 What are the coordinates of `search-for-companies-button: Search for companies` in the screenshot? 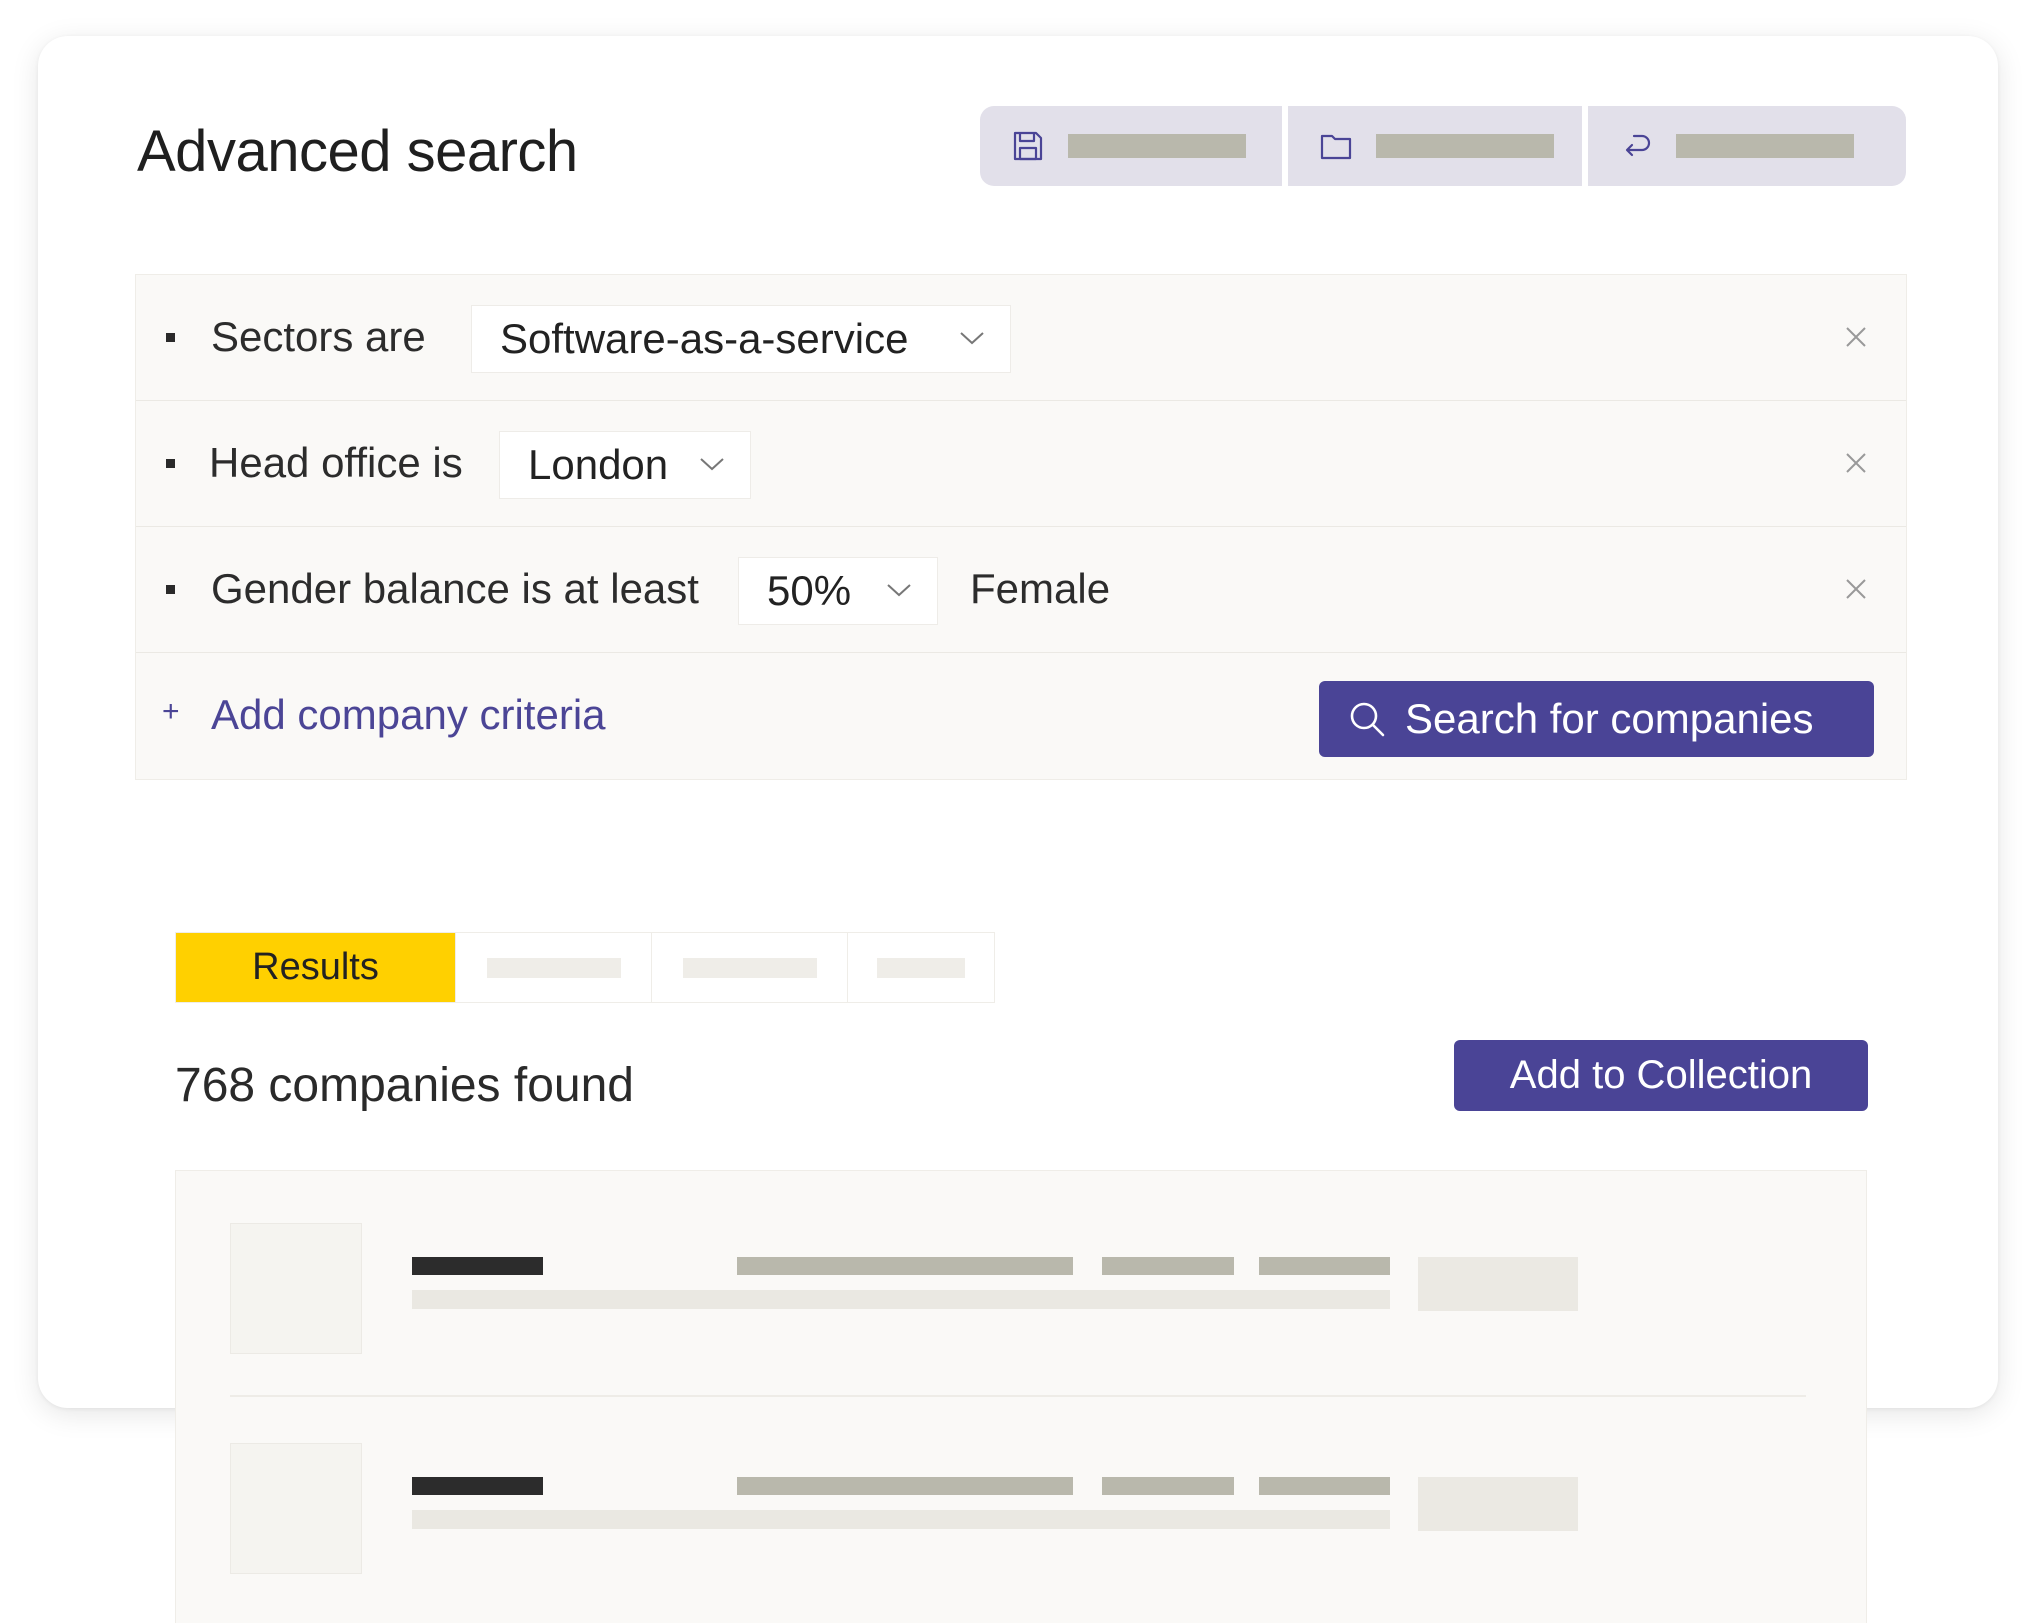 It's located at (1596, 719).